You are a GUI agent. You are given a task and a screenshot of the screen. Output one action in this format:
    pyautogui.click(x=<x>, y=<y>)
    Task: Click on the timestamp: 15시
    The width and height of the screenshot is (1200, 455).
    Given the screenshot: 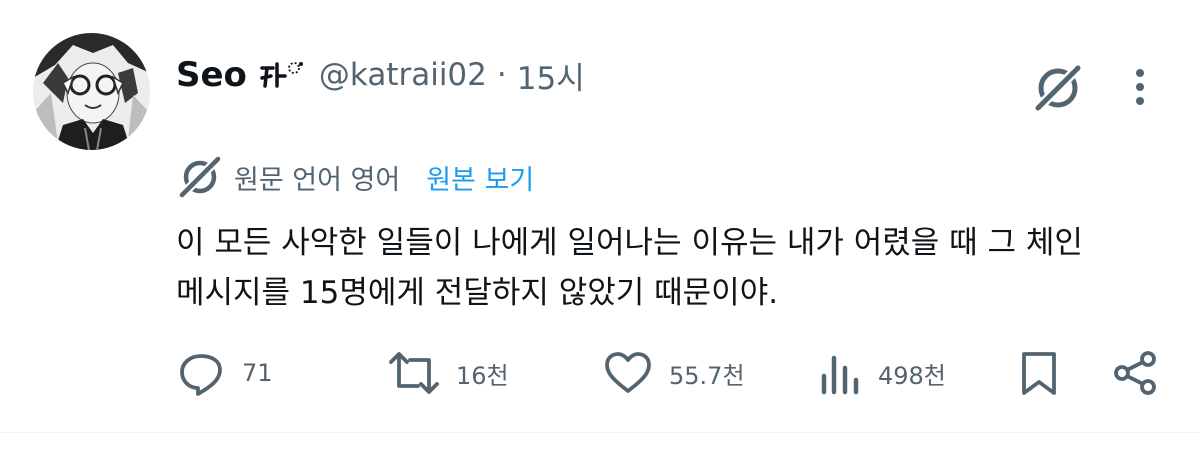 What is the action you would take?
    pyautogui.click(x=551, y=75)
    